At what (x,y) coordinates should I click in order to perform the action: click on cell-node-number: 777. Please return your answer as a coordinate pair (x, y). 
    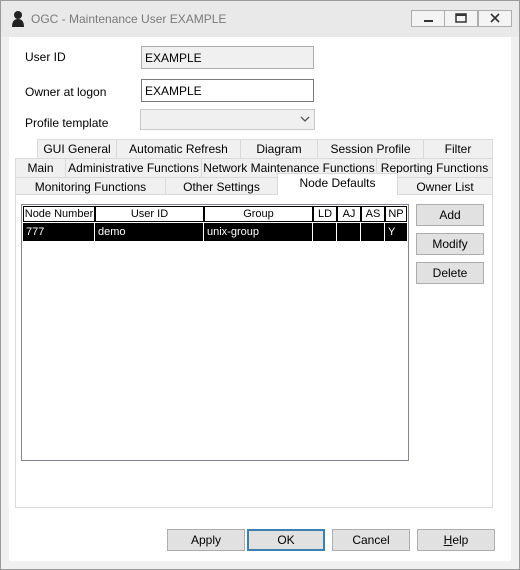
    Looking at the image, I should click on (59, 232).